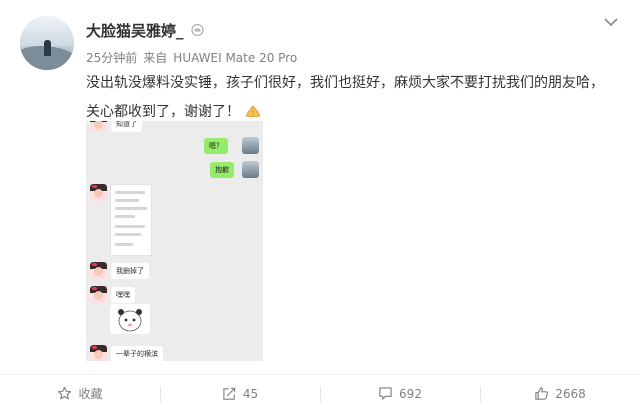 The height and width of the screenshot is (412, 640). What do you see at coordinates (253, 111) in the screenshot?
I see `pray-icon` at bounding box center [253, 111].